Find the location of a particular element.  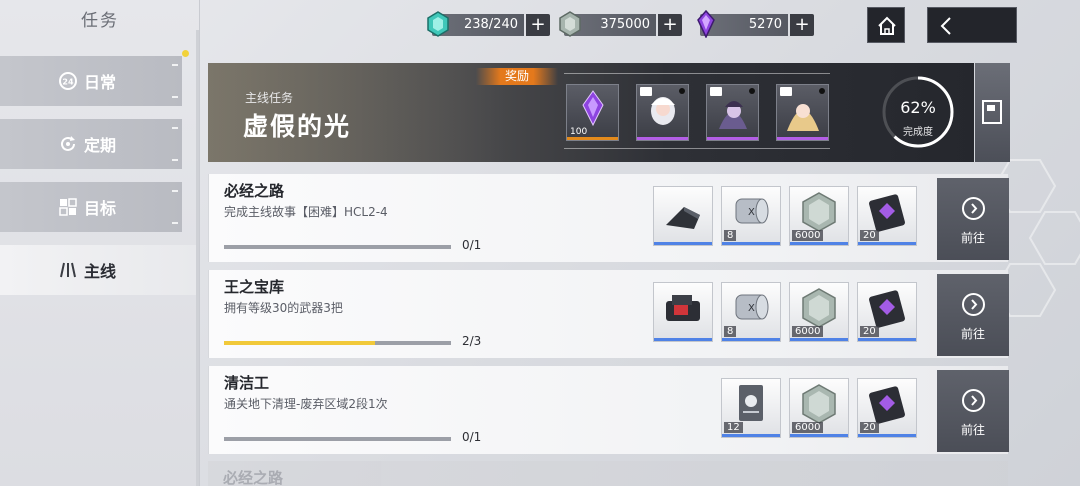

sidebar-scrollbar is located at coordinates (197, 258).